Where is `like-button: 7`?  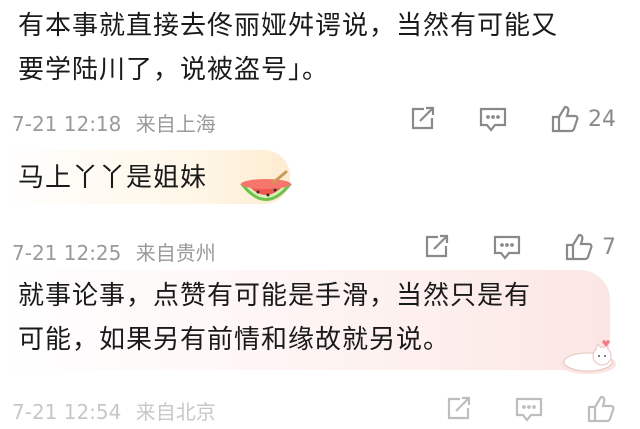 like-button: 7 is located at coordinates (590, 247).